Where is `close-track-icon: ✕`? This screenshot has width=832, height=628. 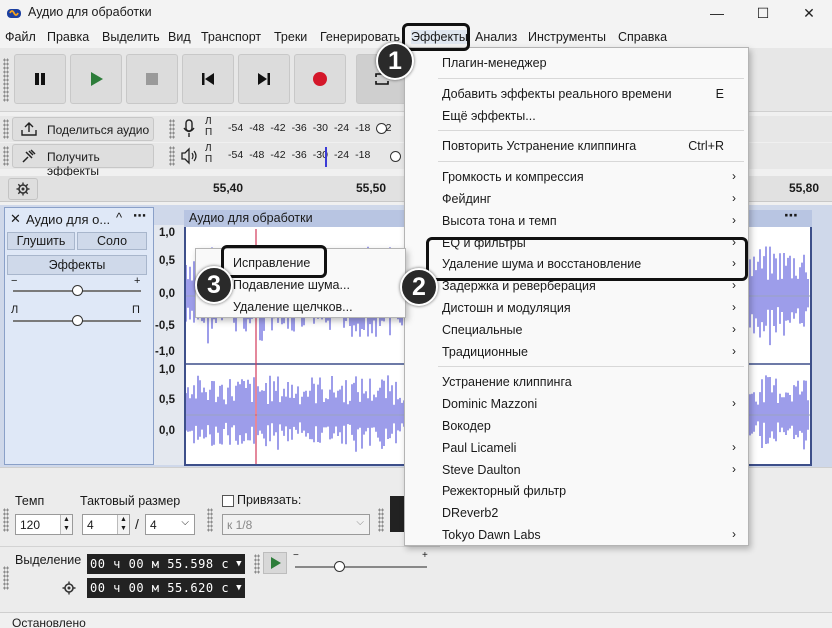
close-track-icon: ✕ is located at coordinates (15, 219).